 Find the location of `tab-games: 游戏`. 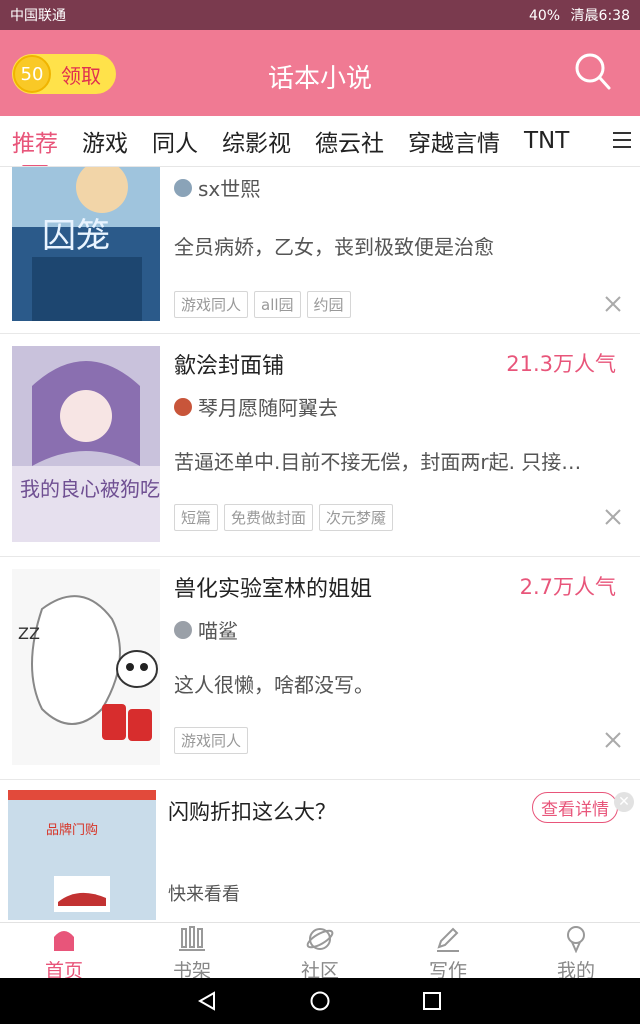

tab-games: 游戏 is located at coordinates (105, 141).